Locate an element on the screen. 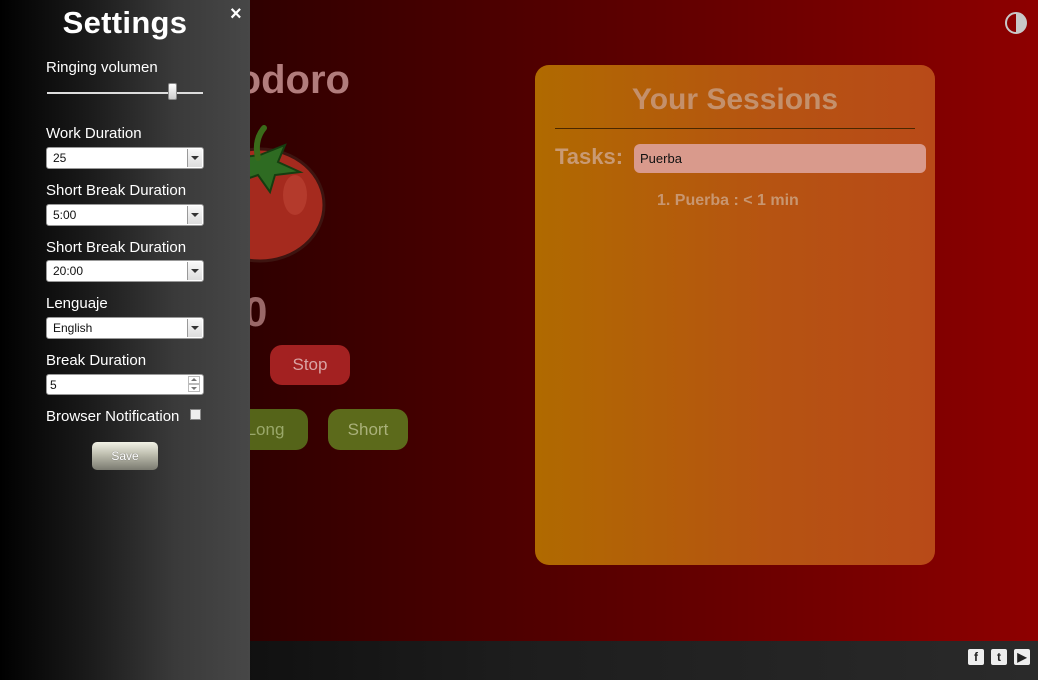 This screenshot has width=1038, height=680. long-break-value: 20:00 is located at coordinates (68, 271).